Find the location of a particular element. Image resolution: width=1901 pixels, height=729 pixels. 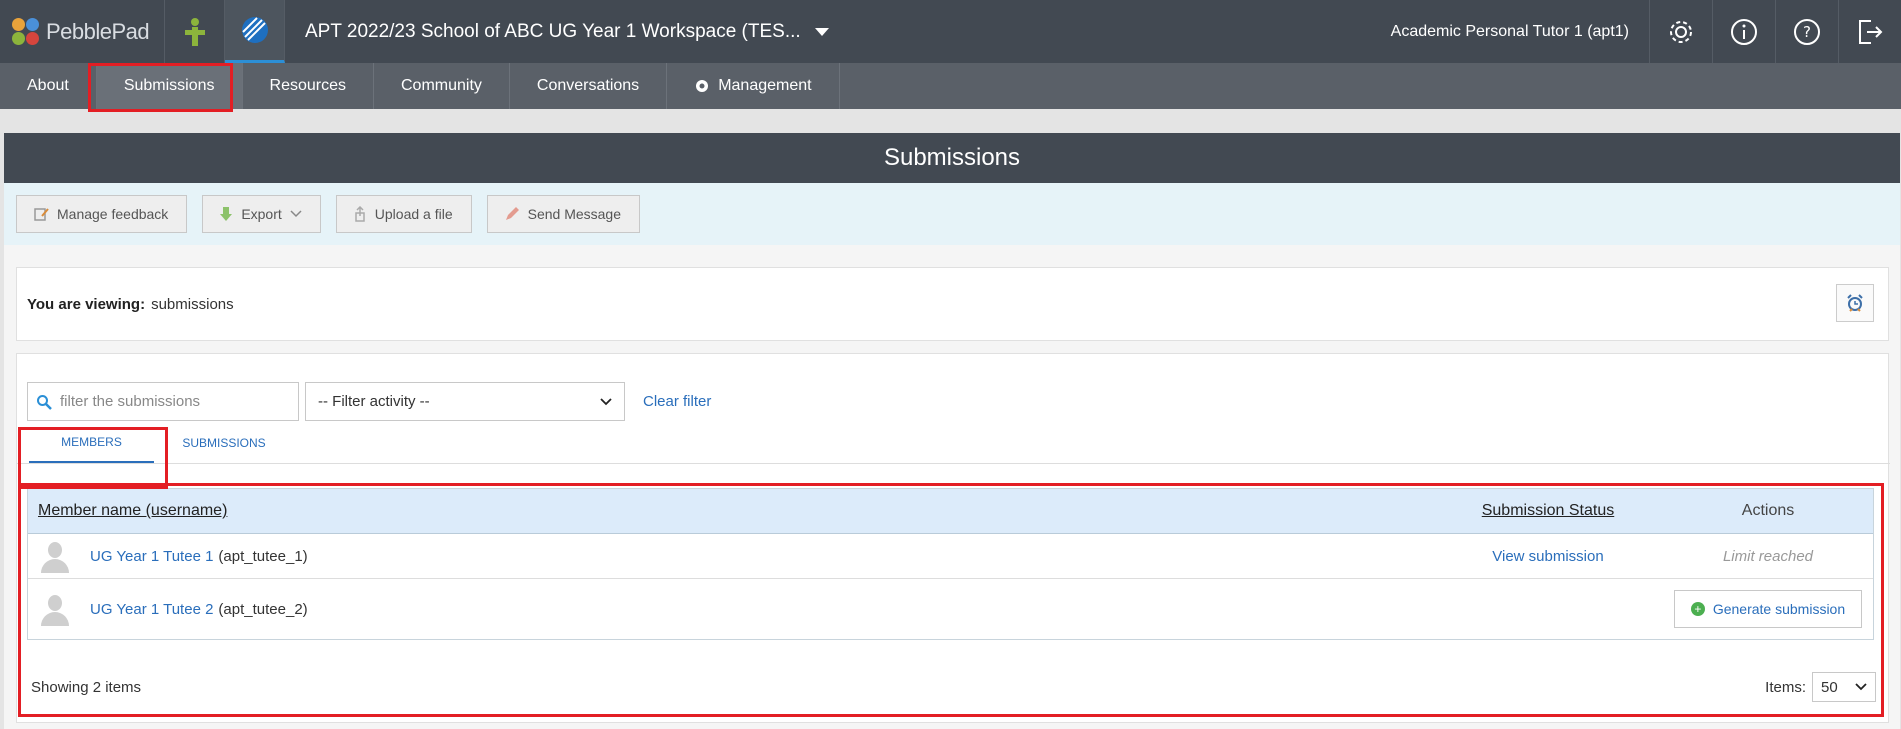

search-icon is located at coordinates (44, 402).